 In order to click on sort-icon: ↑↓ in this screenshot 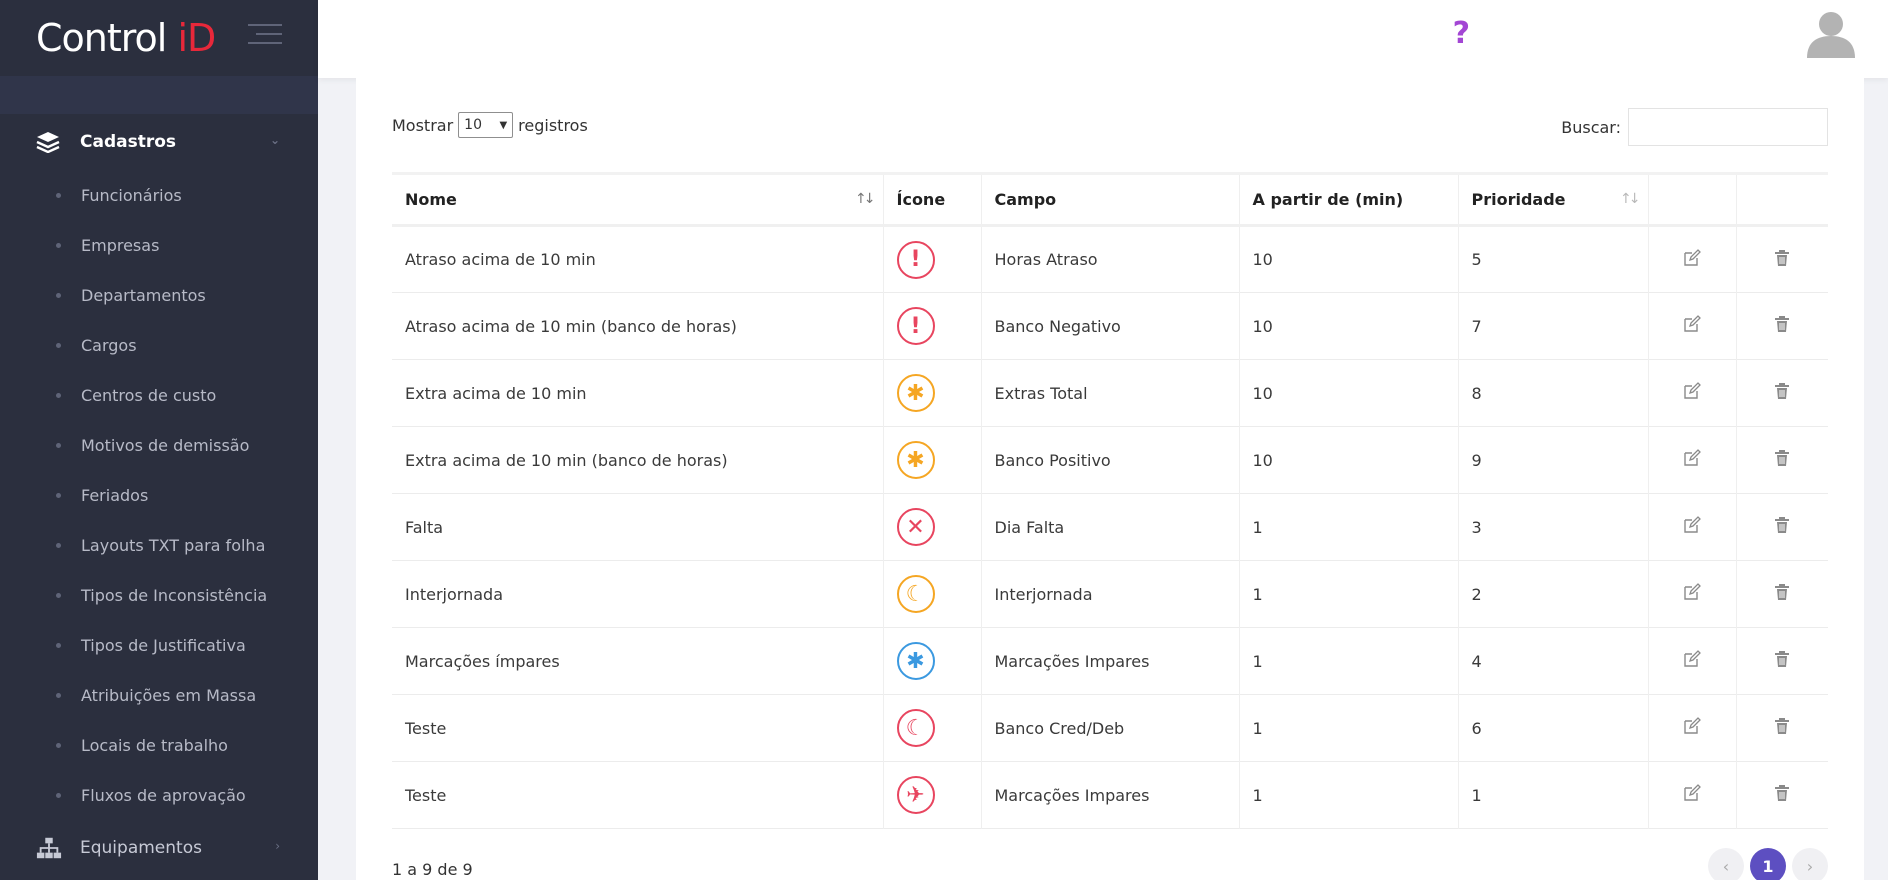, I will do `click(865, 199)`.